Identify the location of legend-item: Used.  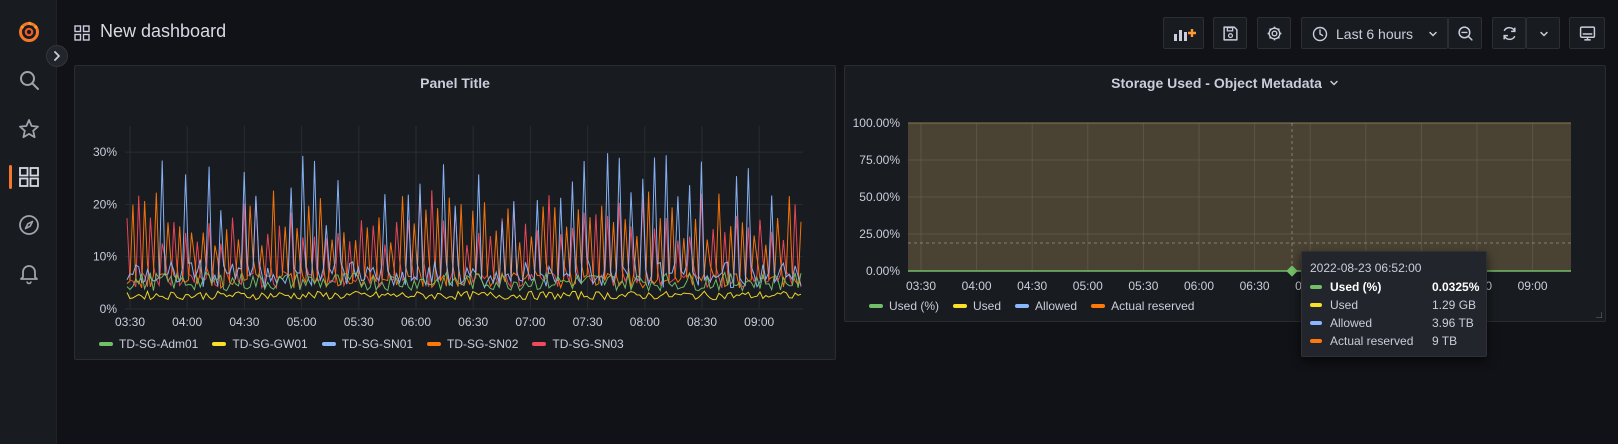
(977, 306).